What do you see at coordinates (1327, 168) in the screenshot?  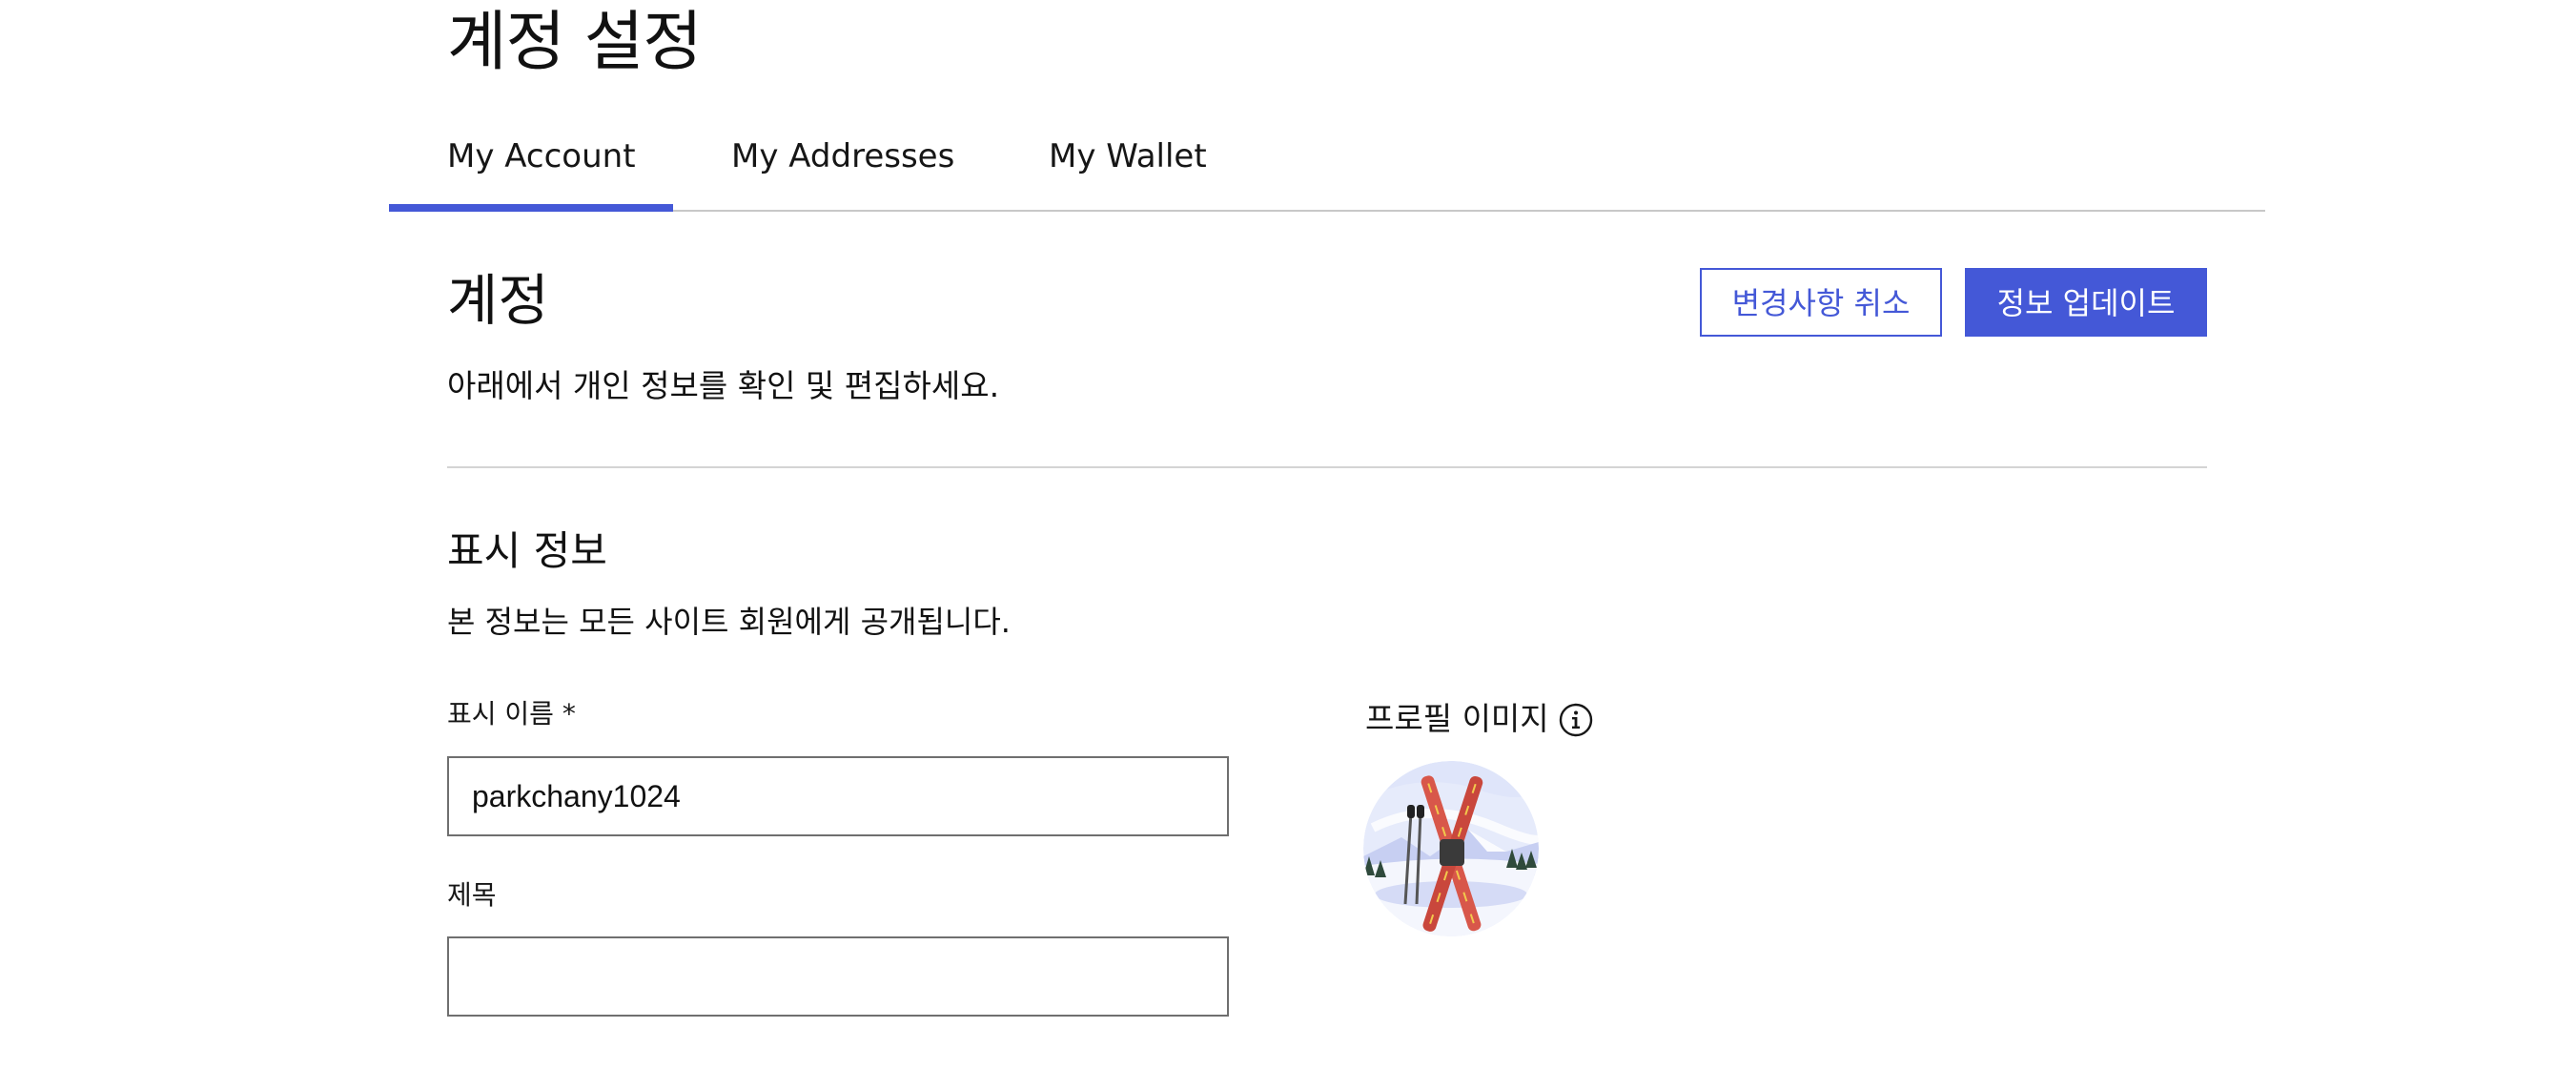 I see `account-tabs: My Account My Addresses My Wallet` at bounding box center [1327, 168].